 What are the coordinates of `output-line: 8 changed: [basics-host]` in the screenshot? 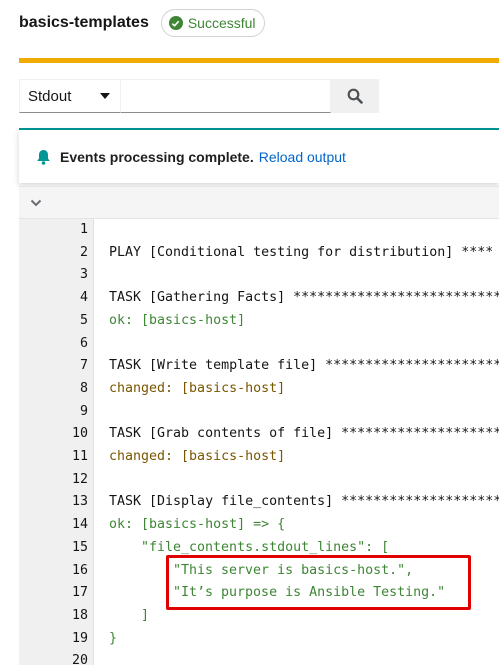 It's located at (259, 389).